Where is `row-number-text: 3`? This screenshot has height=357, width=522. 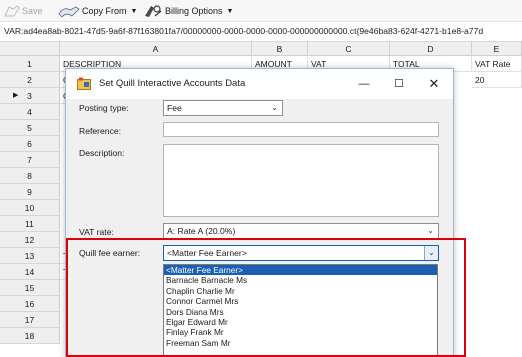 row-number-text: 3 is located at coordinates (29, 96).